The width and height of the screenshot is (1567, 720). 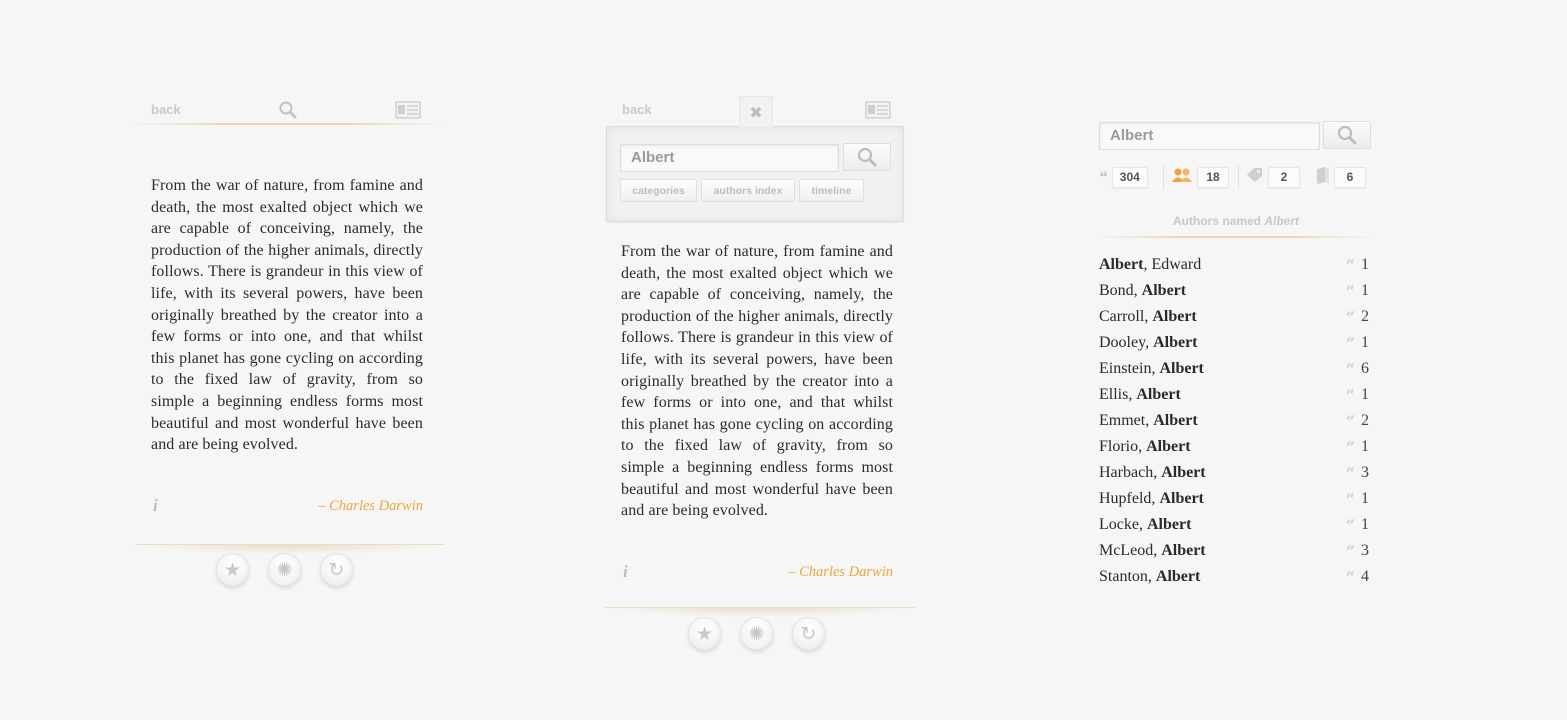 I want to click on list-item: Albert, Edward “1, so click(x=1234, y=265).